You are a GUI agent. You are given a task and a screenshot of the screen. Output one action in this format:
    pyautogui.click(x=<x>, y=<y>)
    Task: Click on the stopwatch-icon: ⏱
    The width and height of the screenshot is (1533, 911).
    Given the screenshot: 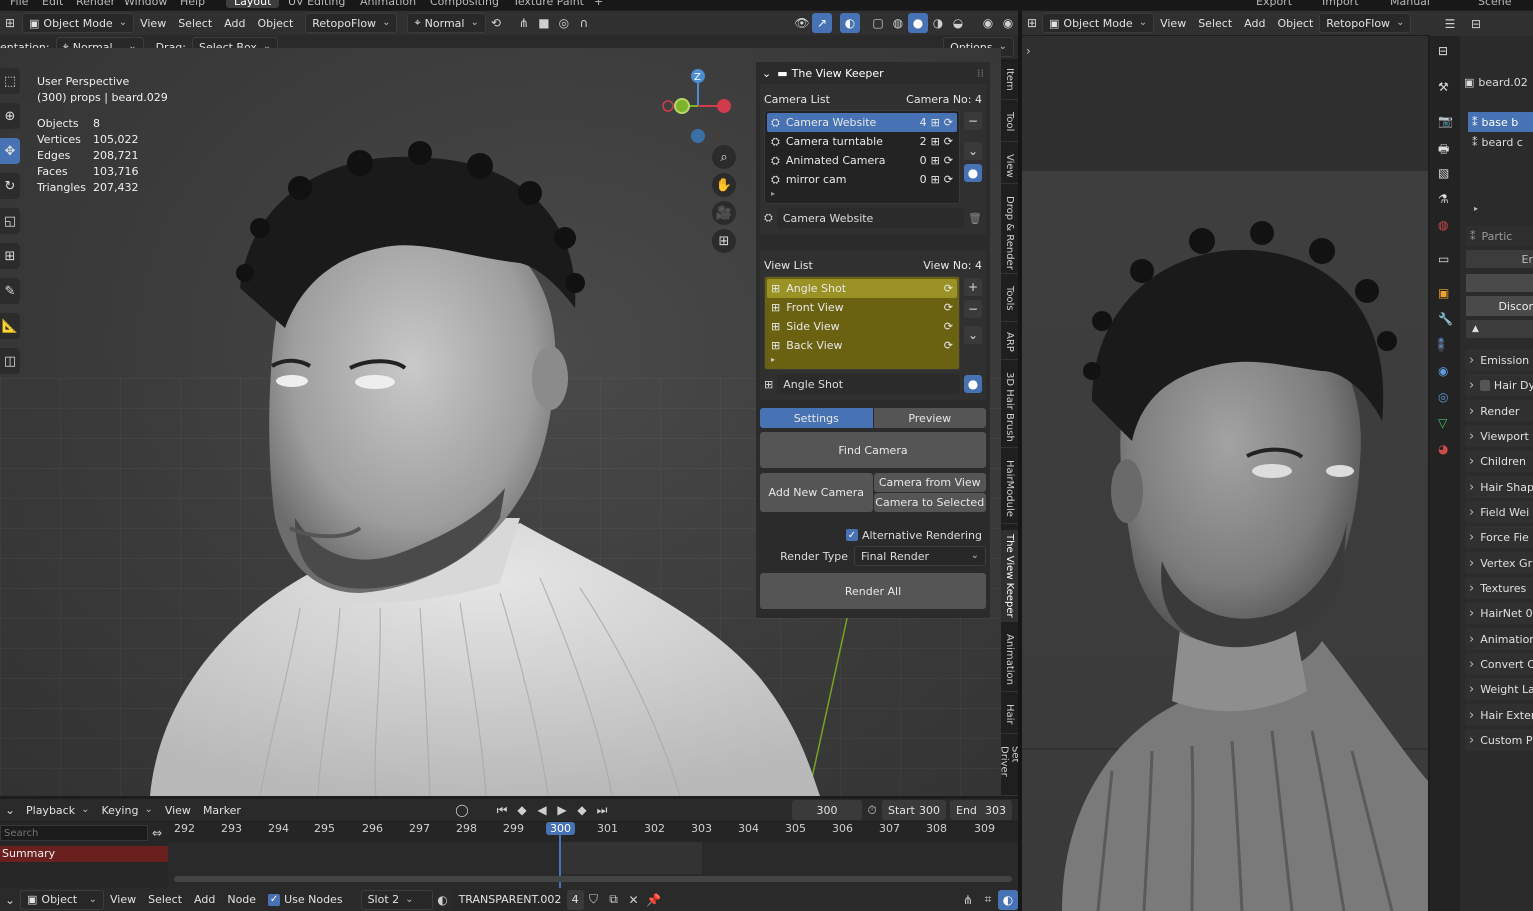 What is the action you would take?
    pyautogui.click(x=872, y=810)
    